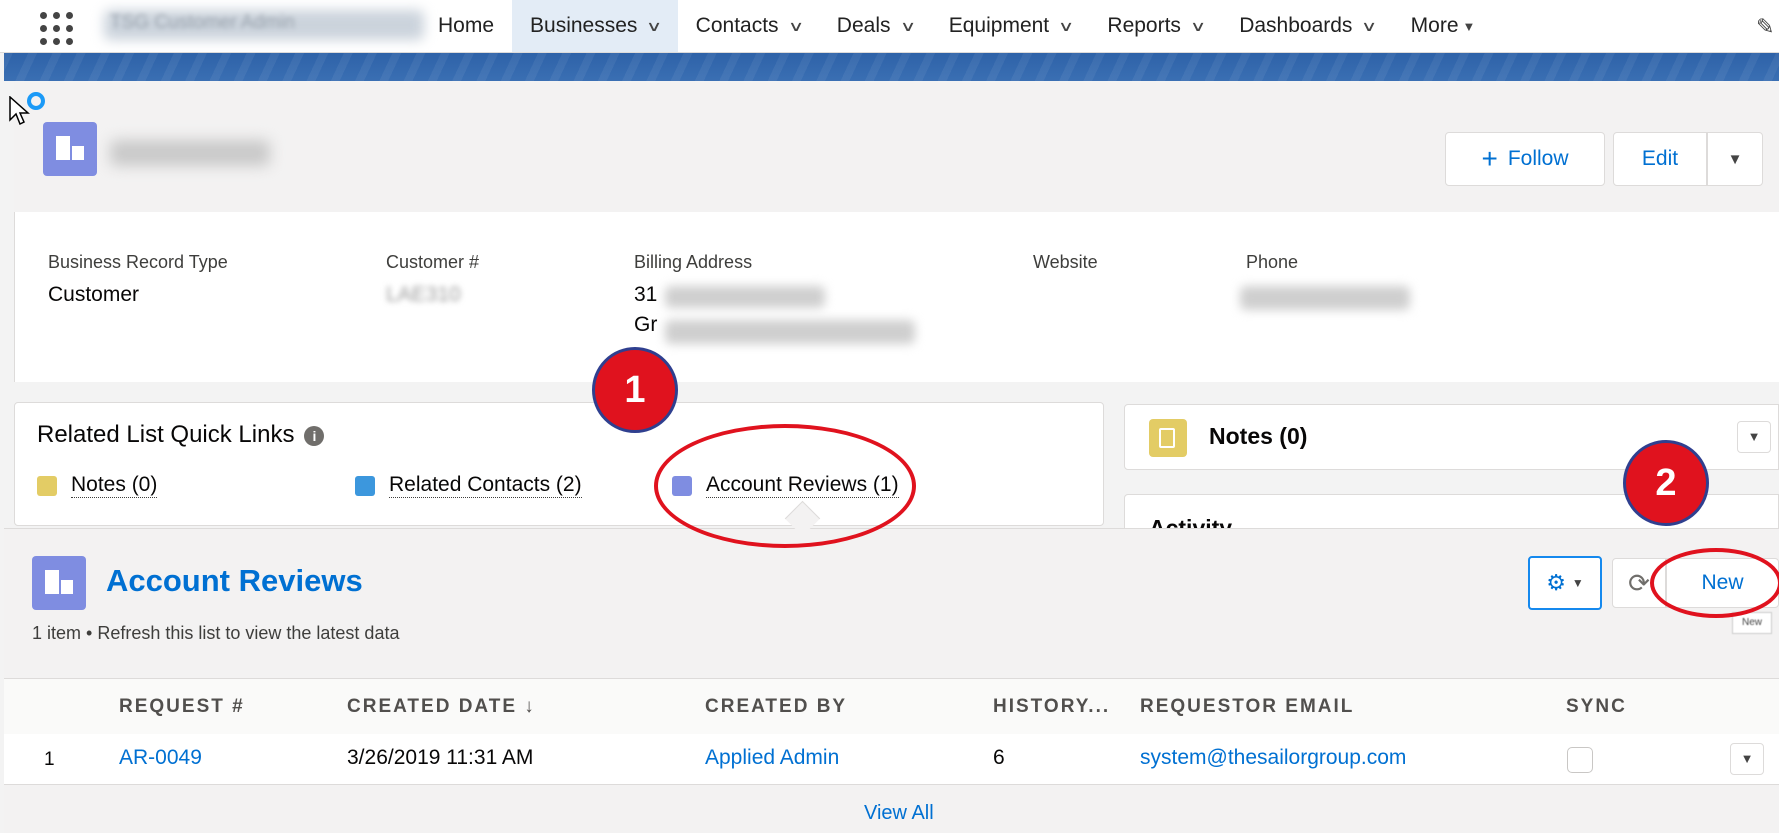  I want to click on quick-link-label: Related Contacts (2), so click(485, 485).